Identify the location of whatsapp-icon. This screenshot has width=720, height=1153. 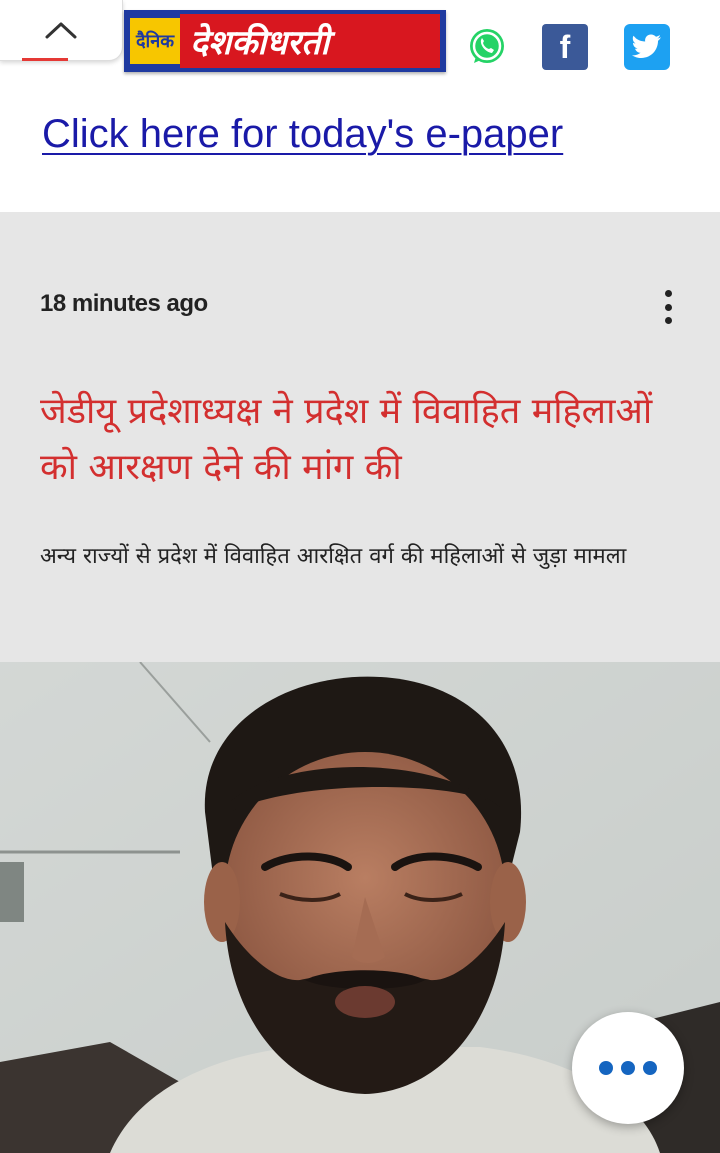
(487, 47).